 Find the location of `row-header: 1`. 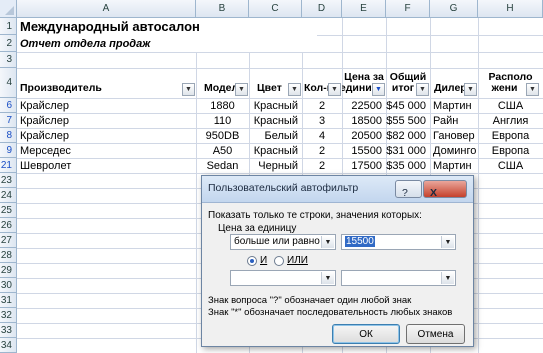

row-header: 1 is located at coordinates (8, 26).